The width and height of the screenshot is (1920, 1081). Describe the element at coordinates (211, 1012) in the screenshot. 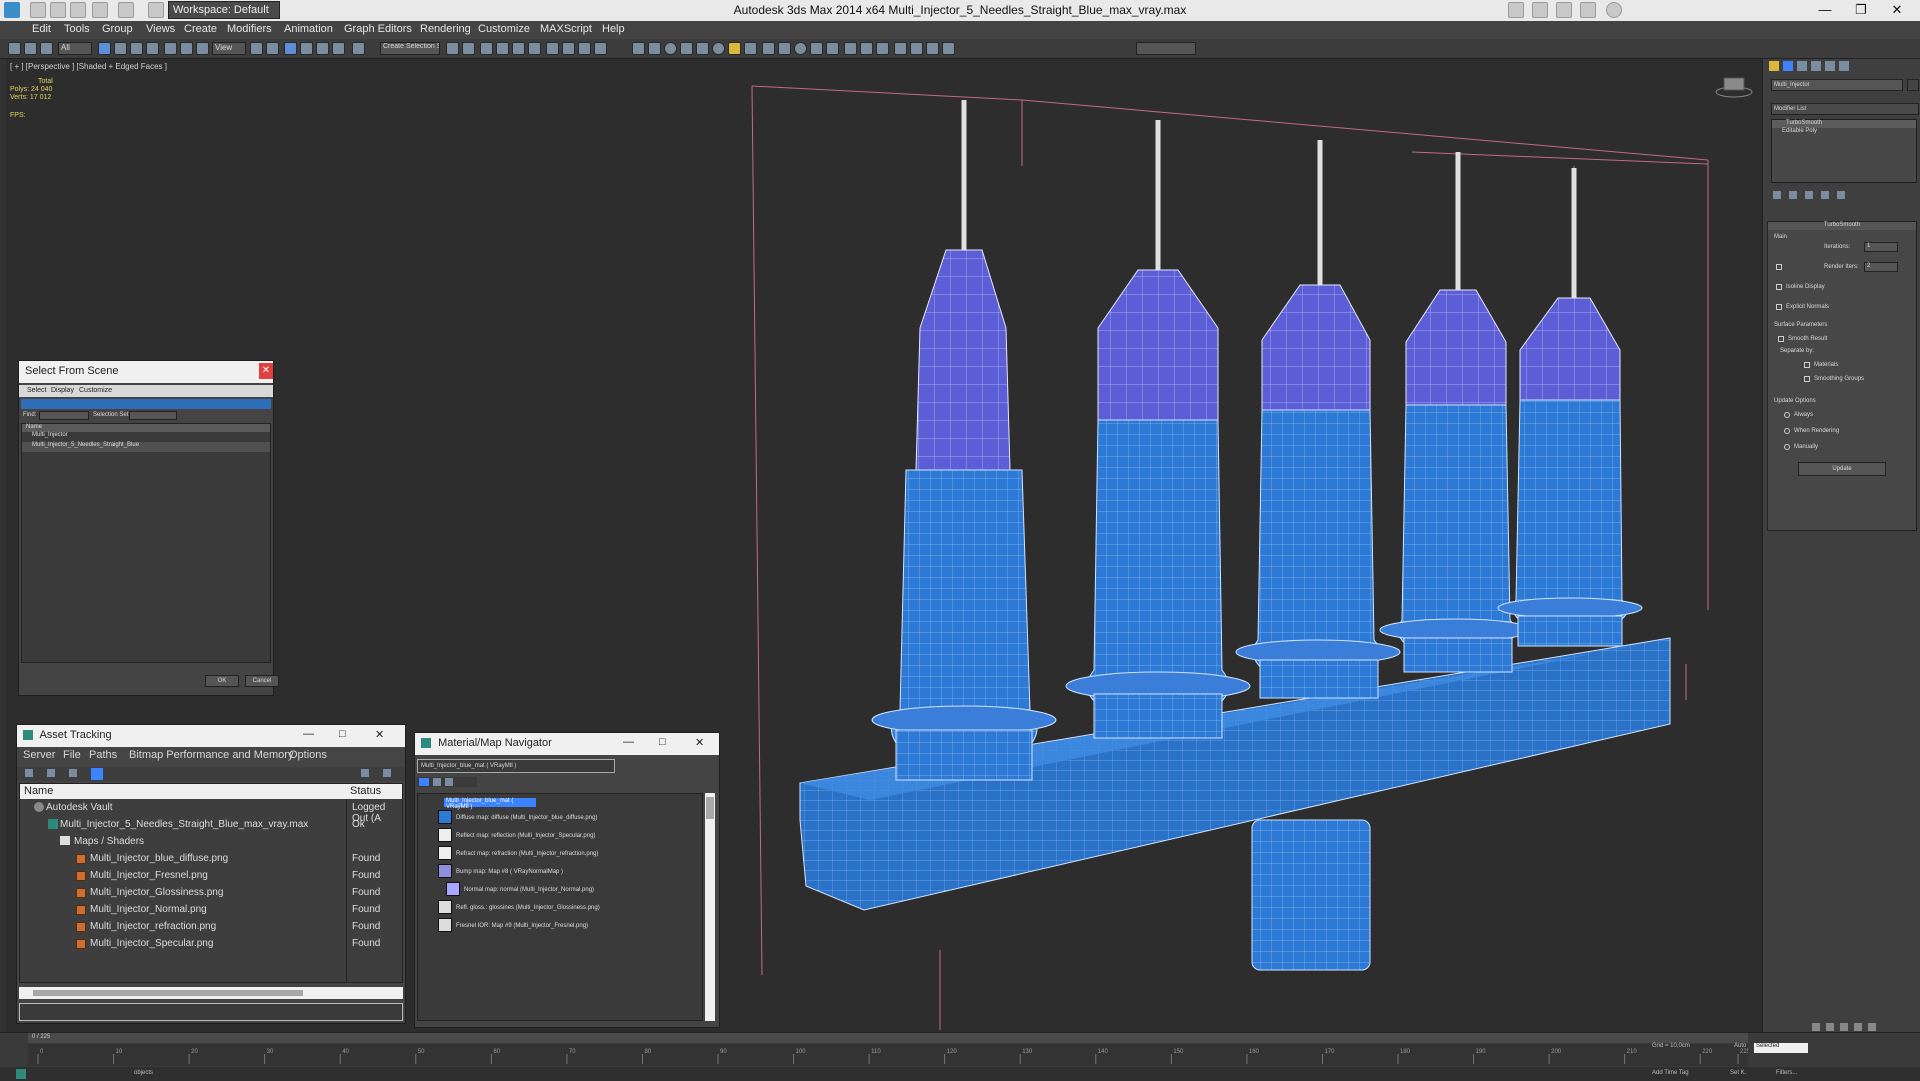

I see `path-input` at that location.